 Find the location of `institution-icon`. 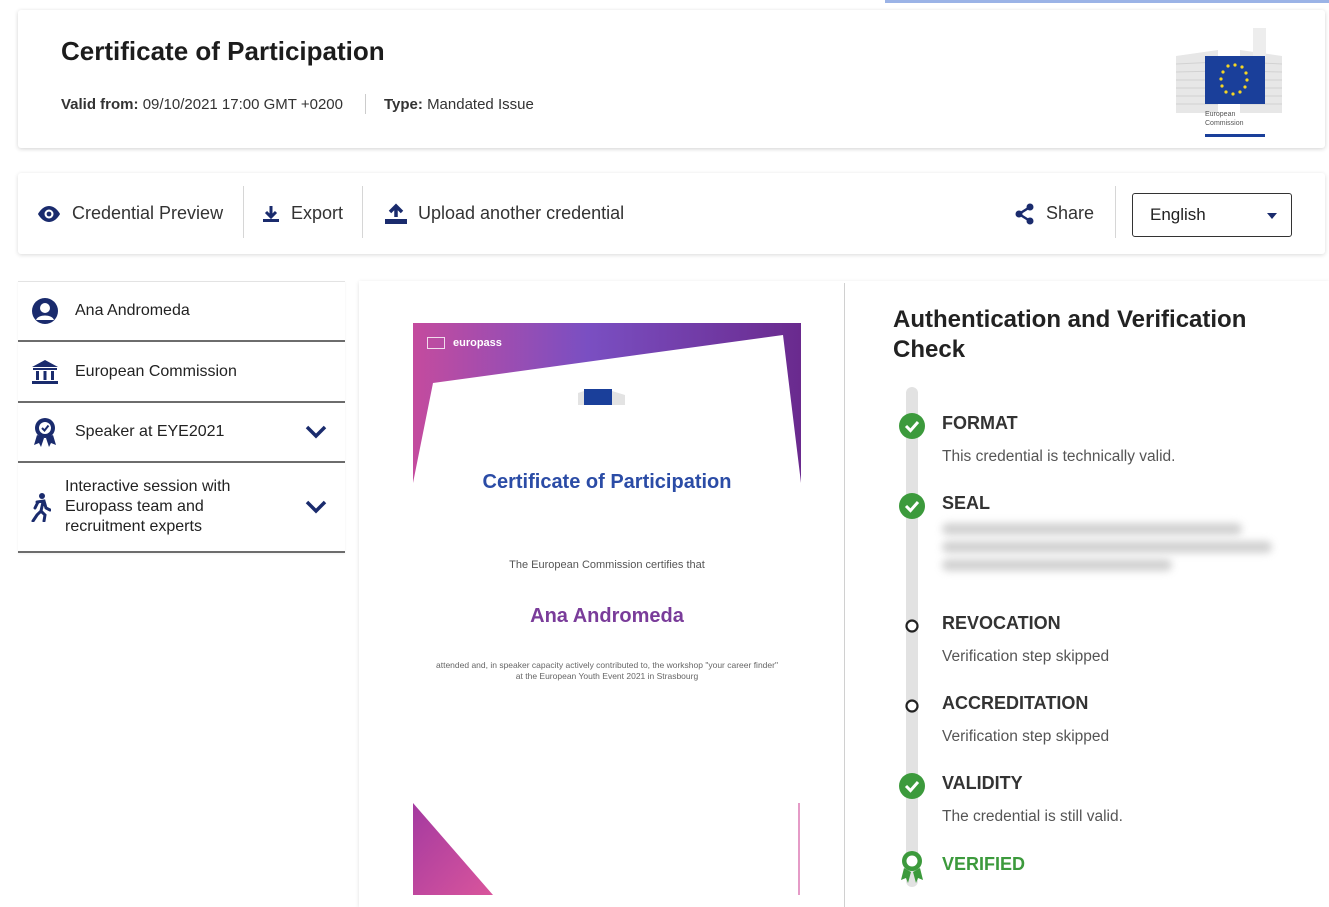

institution-icon is located at coordinates (45, 372).